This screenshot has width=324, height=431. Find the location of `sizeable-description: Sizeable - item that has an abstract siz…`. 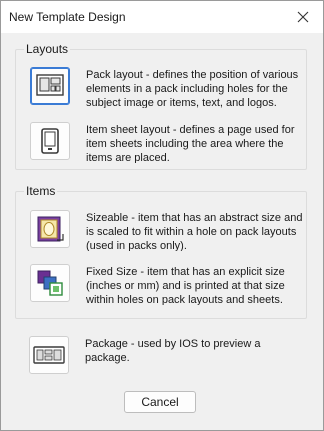

sizeable-description: Sizeable - item that has an abstract siz… is located at coordinates (194, 231).